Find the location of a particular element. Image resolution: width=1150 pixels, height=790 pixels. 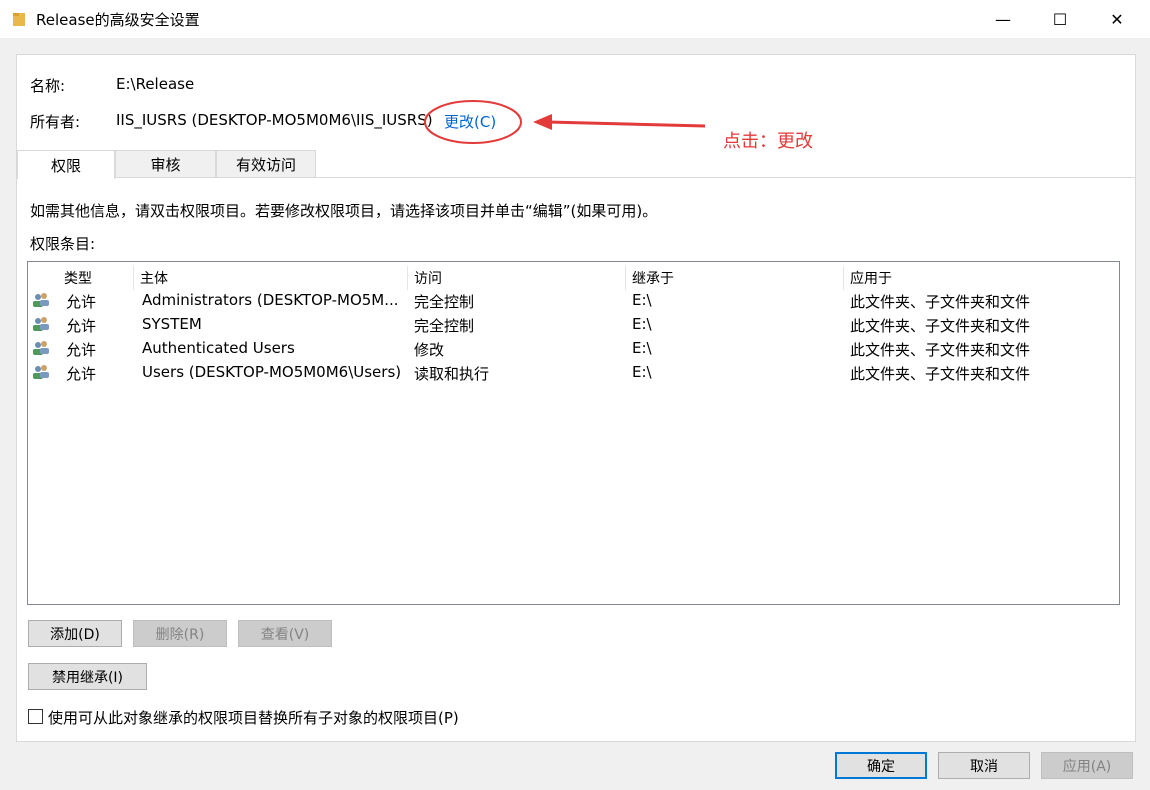

cancel-button: 取消 is located at coordinates (984, 765).